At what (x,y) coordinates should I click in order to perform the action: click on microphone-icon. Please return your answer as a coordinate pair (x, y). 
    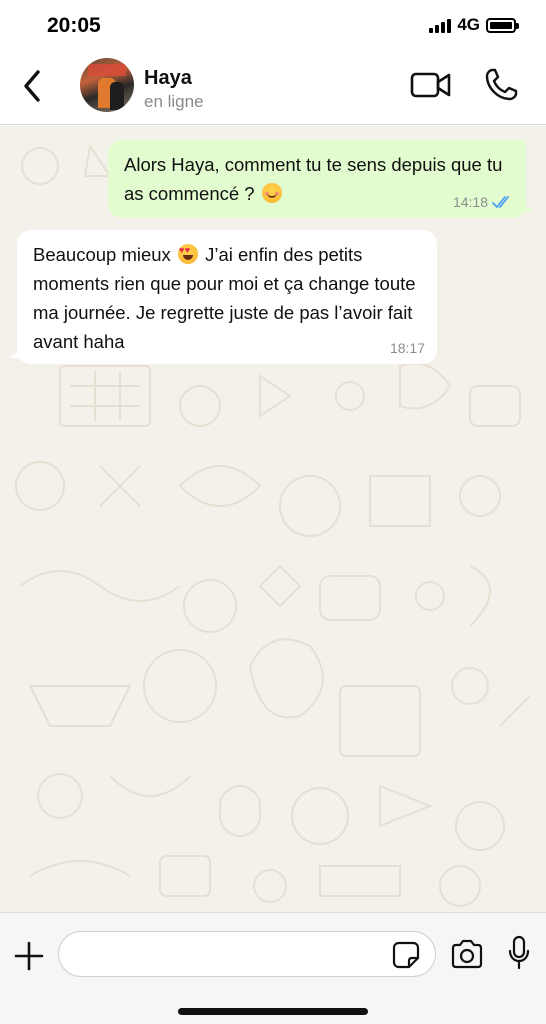
    Looking at the image, I should click on (519, 952).